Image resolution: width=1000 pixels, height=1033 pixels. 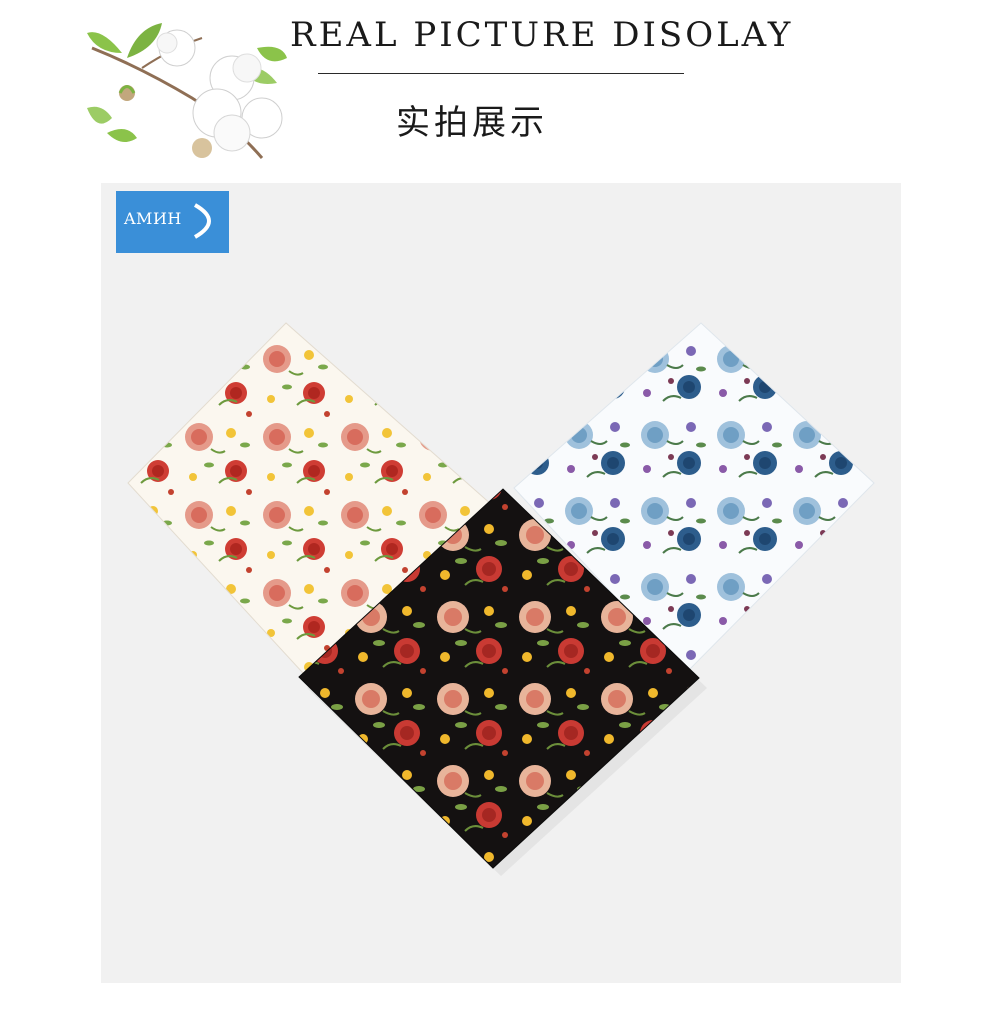 I want to click on title-english: REAL PICTURE DISOLAY, so click(x=542, y=35).